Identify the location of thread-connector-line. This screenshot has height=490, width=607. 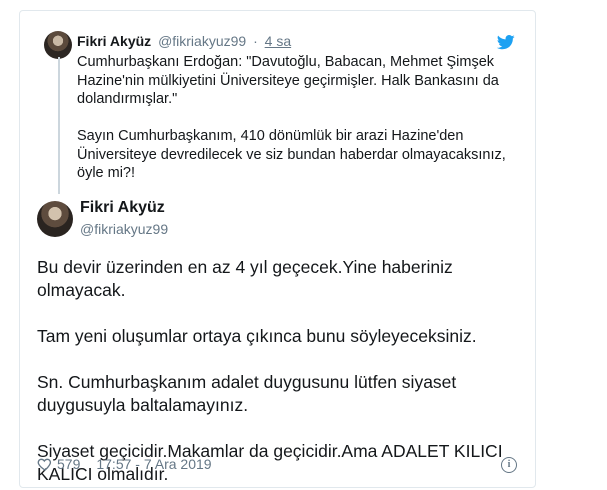
(59, 125).